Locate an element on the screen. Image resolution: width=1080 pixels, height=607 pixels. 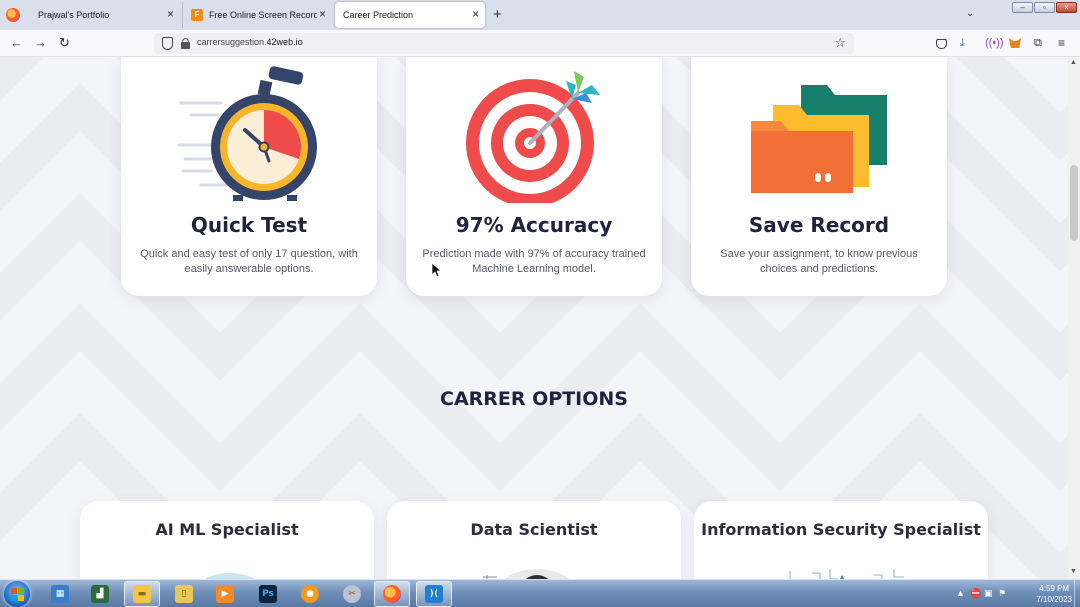
career-card-information-security: Information Security Specialist is located at coordinates (841, 540).